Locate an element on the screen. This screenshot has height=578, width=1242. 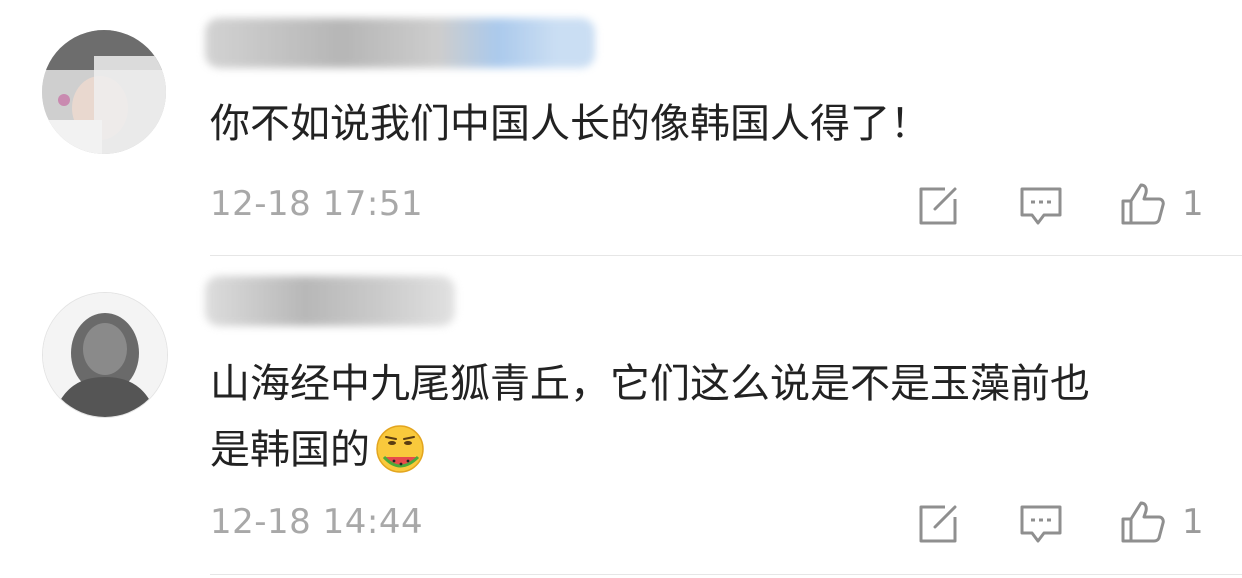
sweating-melon-emoji is located at coordinates (400, 449).